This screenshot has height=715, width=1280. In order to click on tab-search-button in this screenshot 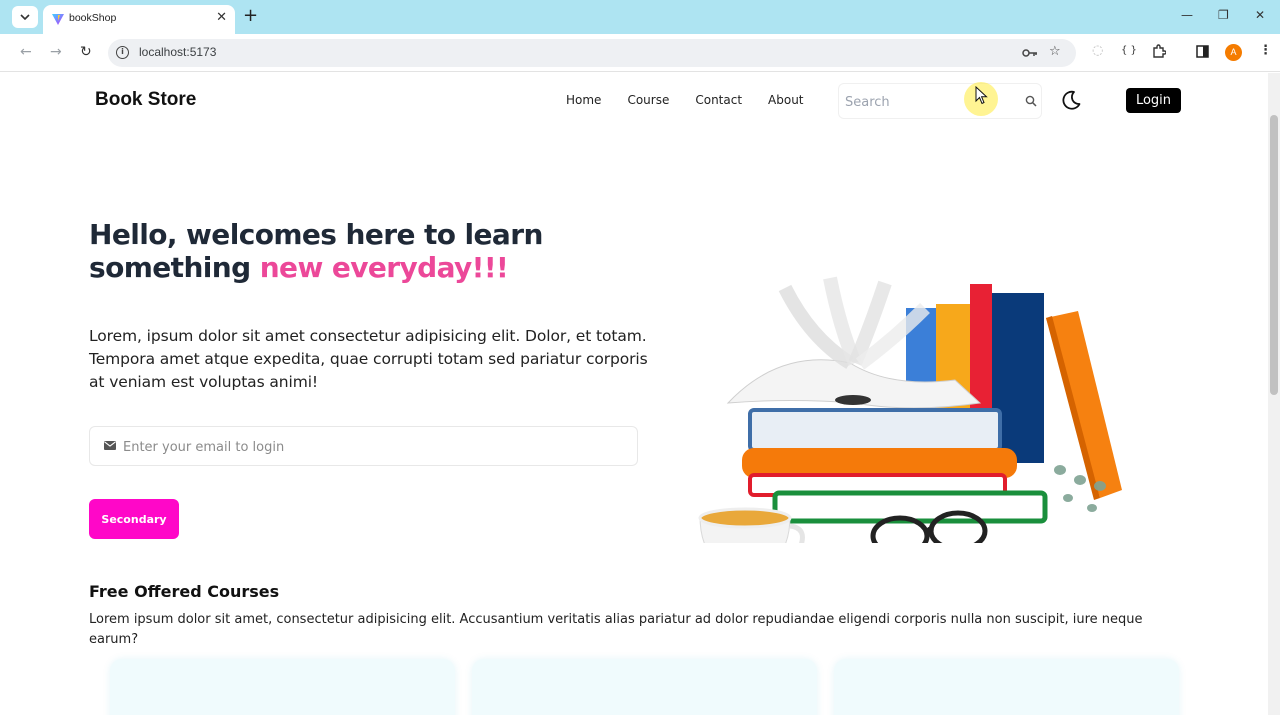, I will do `click(25, 17)`.